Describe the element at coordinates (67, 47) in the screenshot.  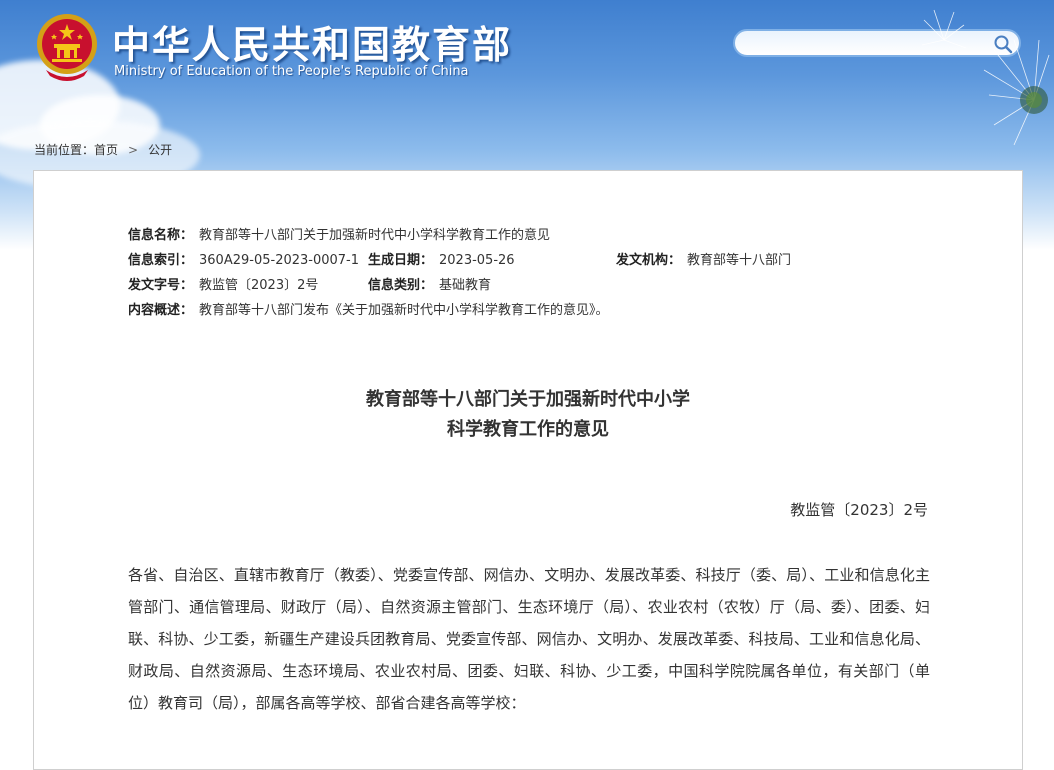
I see `national-emblem-icon` at that location.